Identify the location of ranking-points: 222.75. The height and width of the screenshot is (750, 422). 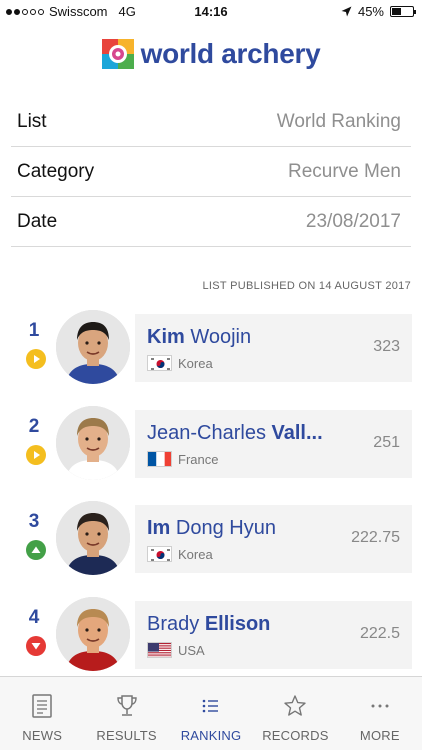
(375, 537).